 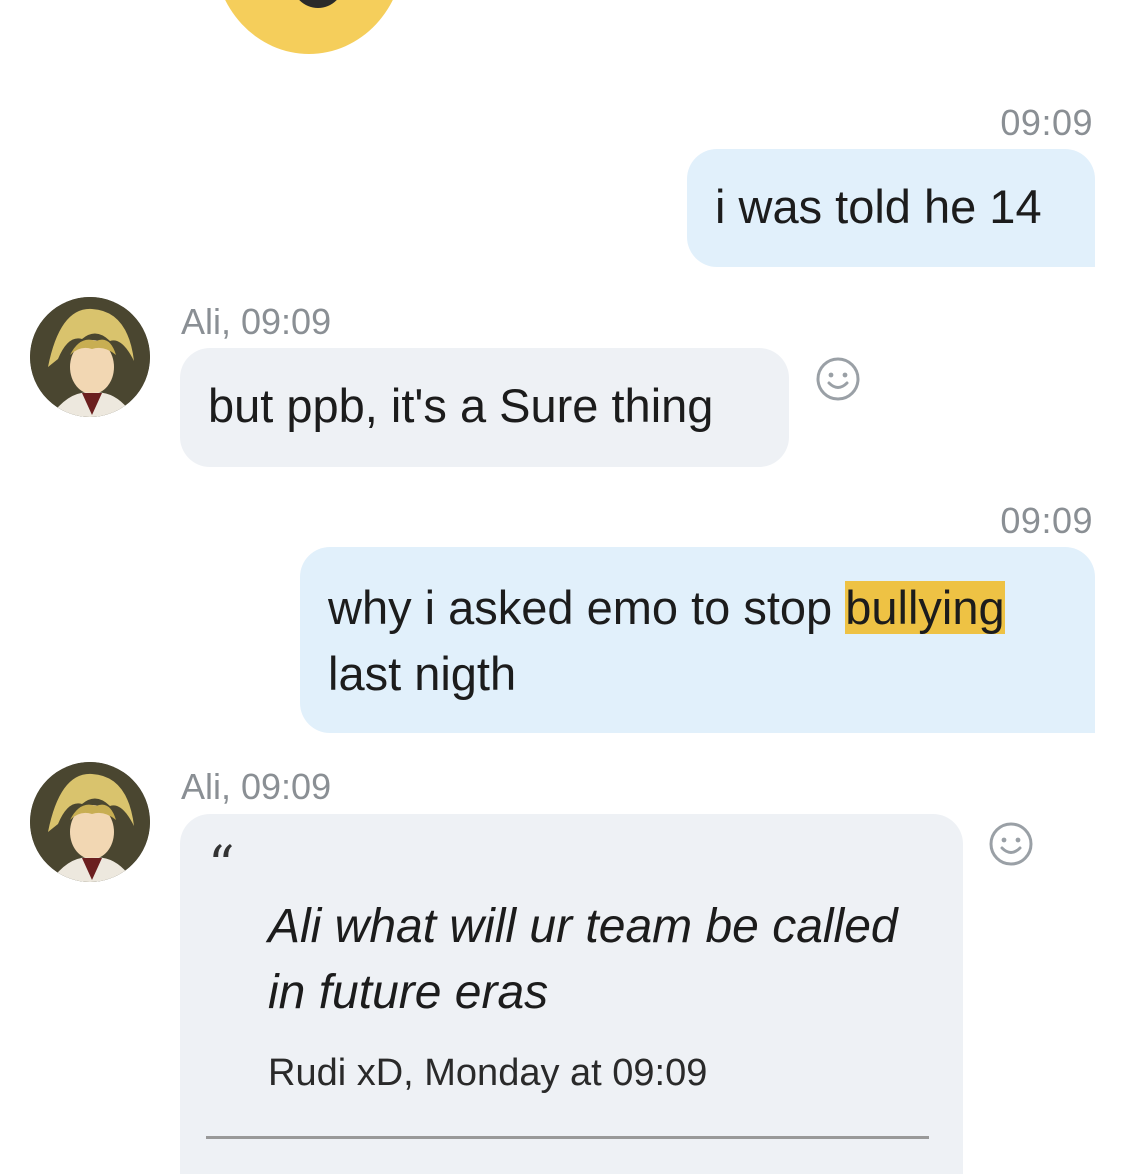 I want to click on message-text: i was told he 14, so click(x=878, y=206).